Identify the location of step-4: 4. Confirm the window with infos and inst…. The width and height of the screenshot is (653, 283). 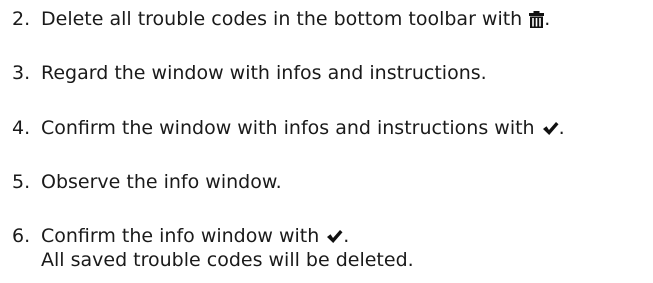
(288, 128).